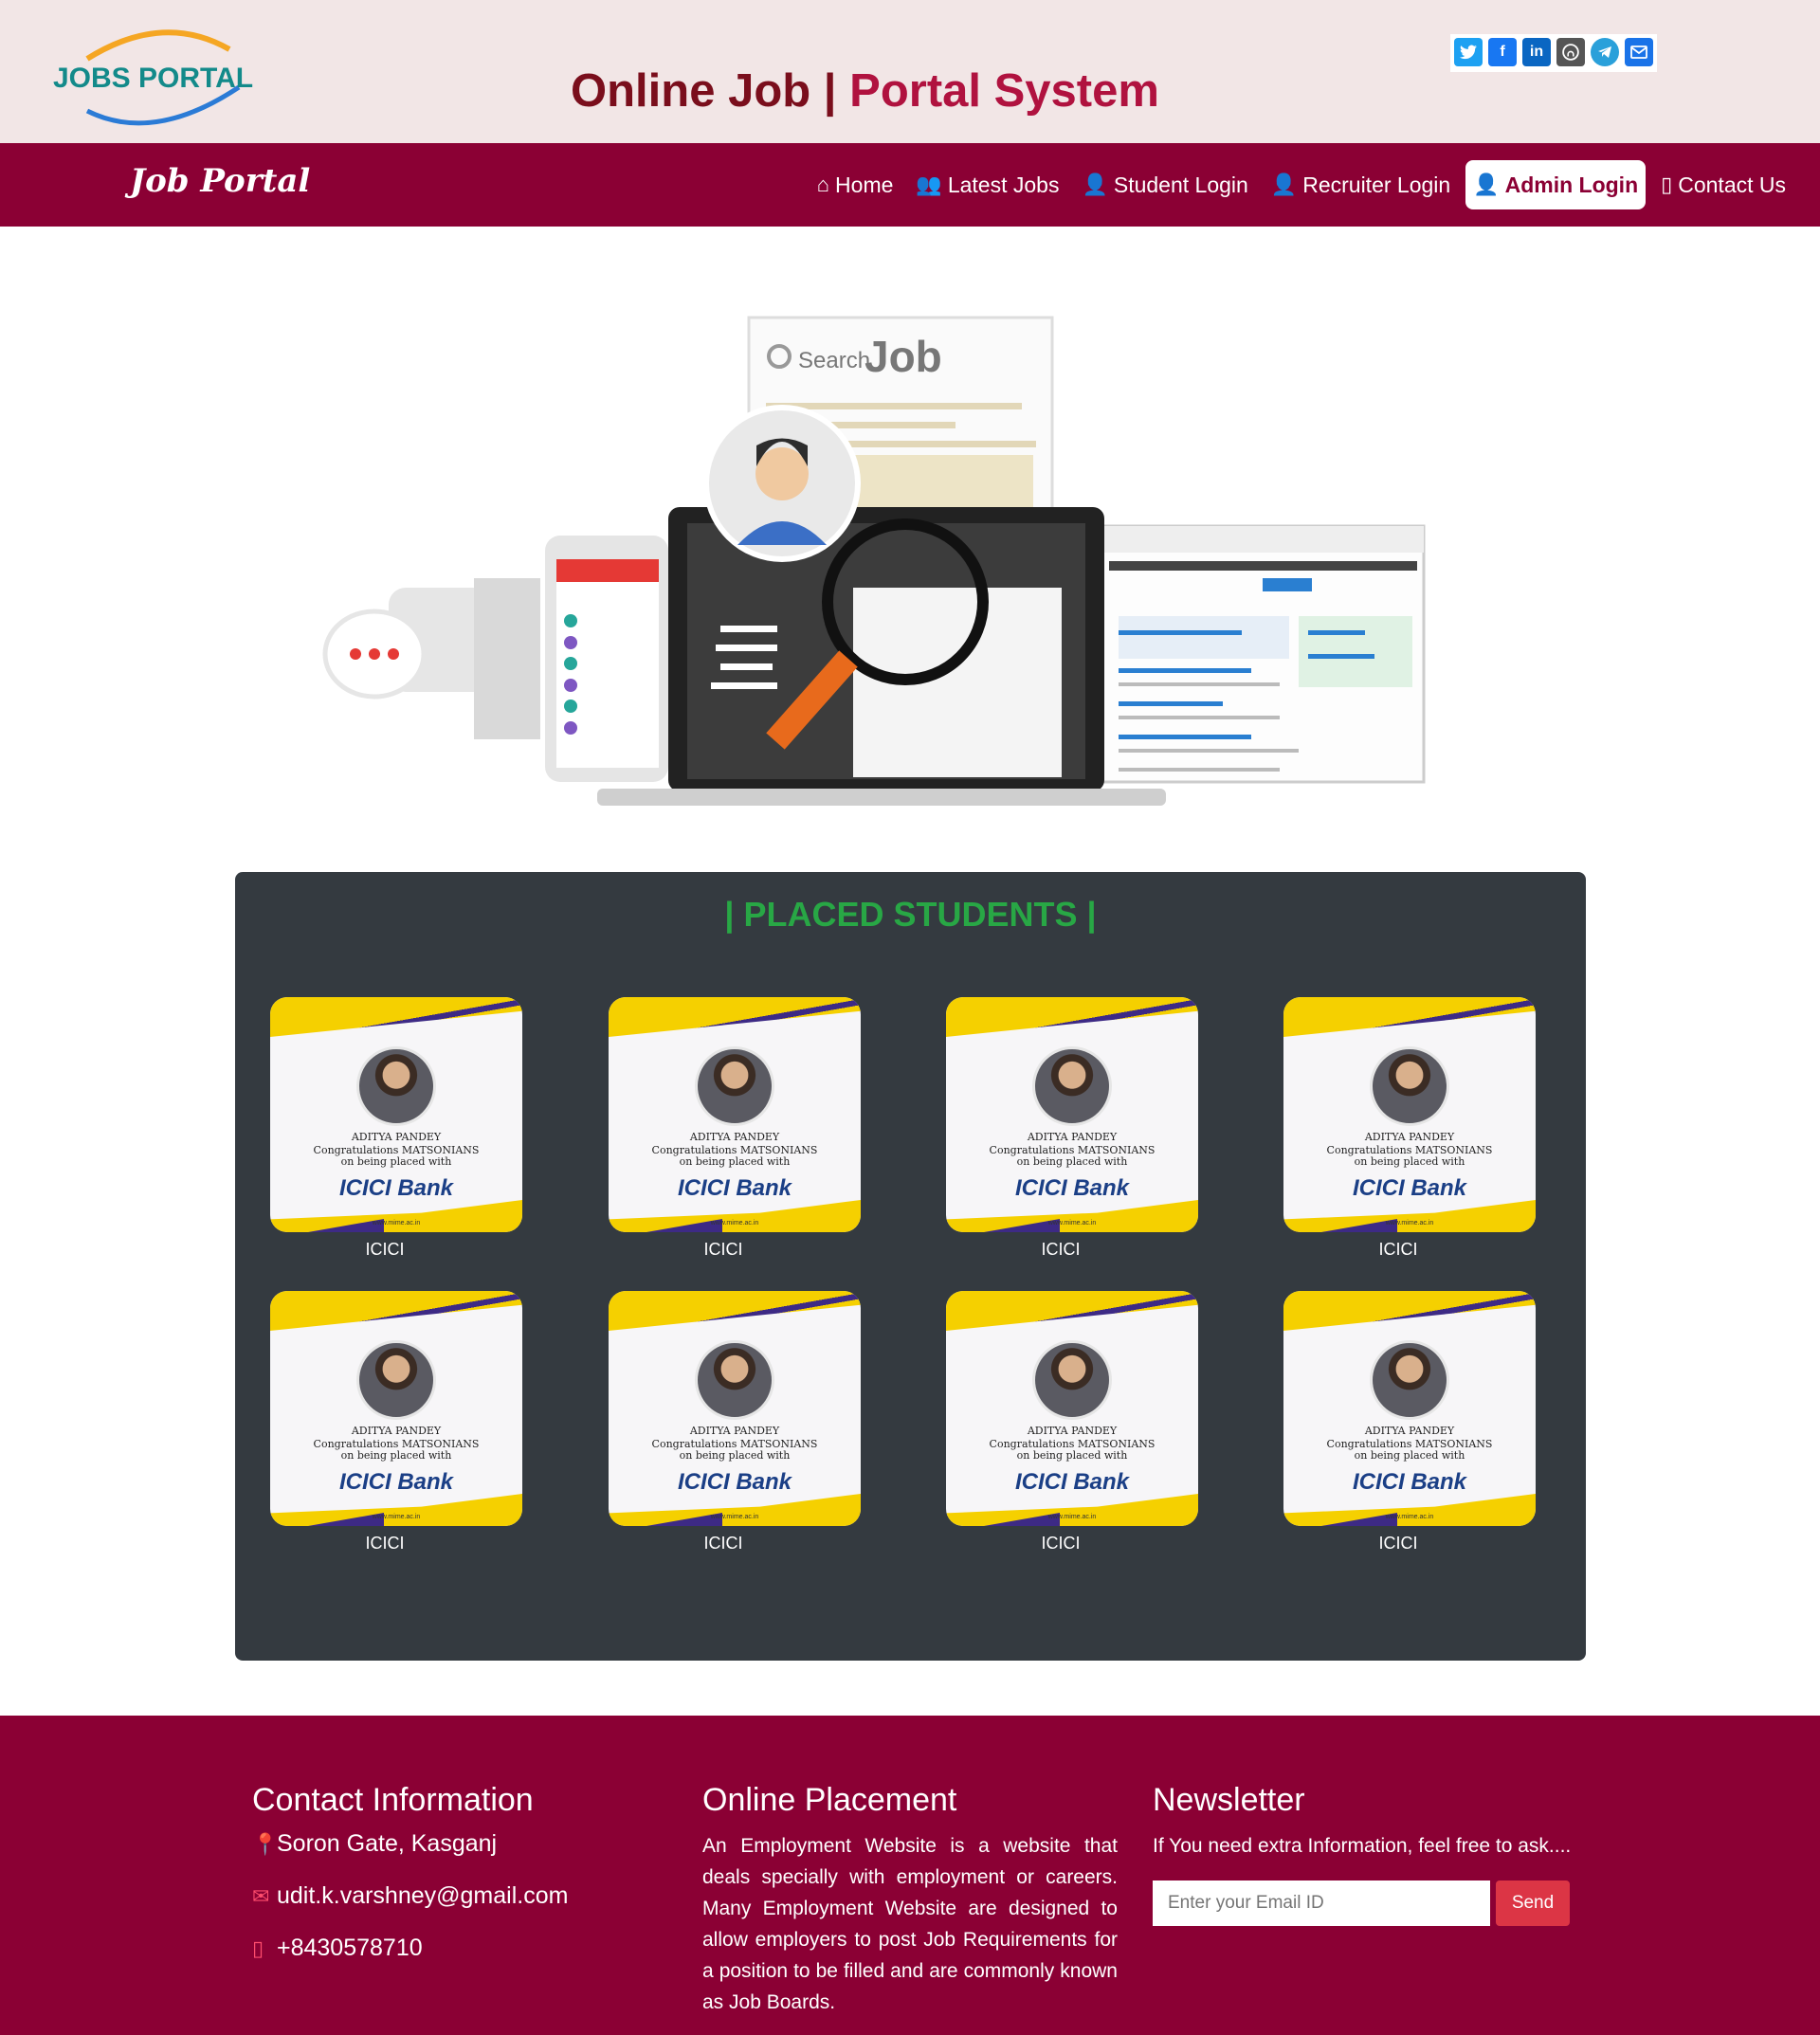 The width and height of the screenshot is (1820, 2035). Describe the element at coordinates (1723, 184) in the screenshot. I see `nav-contact-us: ▯ Contact Us` at that location.